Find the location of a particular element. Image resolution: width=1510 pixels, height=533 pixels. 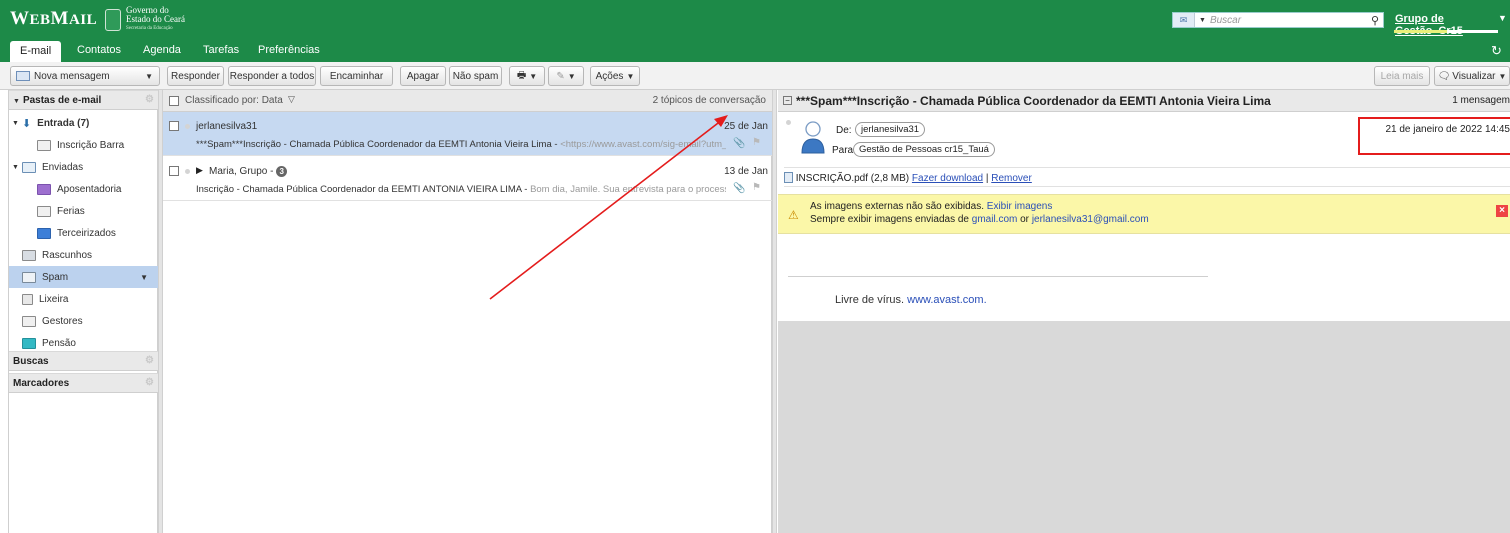

annotation-arrow is located at coordinates (608, 207).